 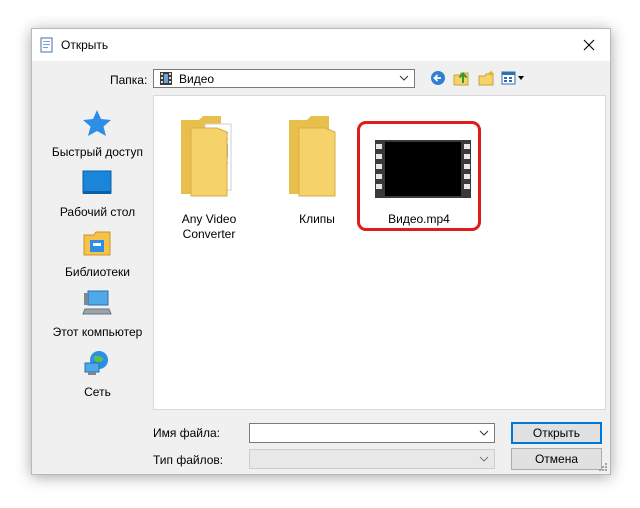 What do you see at coordinates (321, 45) in the screenshot?
I see `title-bar: Открыть` at bounding box center [321, 45].